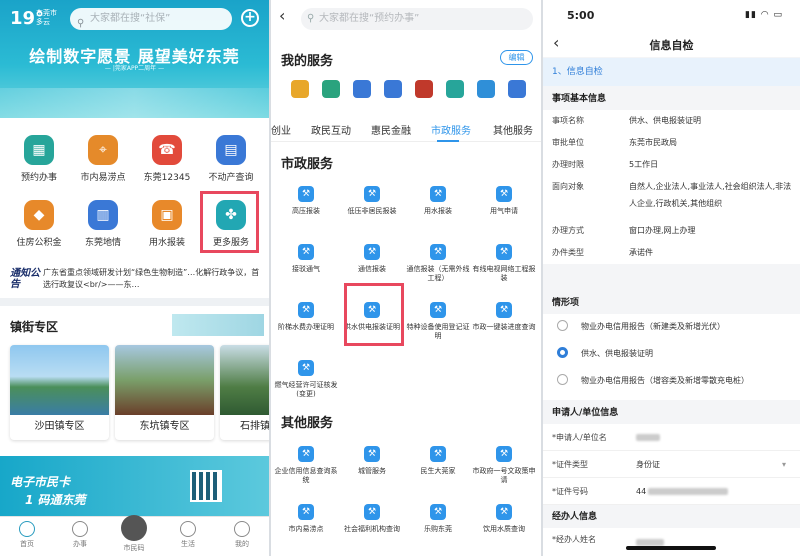 The height and width of the screenshot is (556, 800). Describe the element at coordinates (59, 392) in the screenshot. I see `town-card: 沙田镇专区` at that location.